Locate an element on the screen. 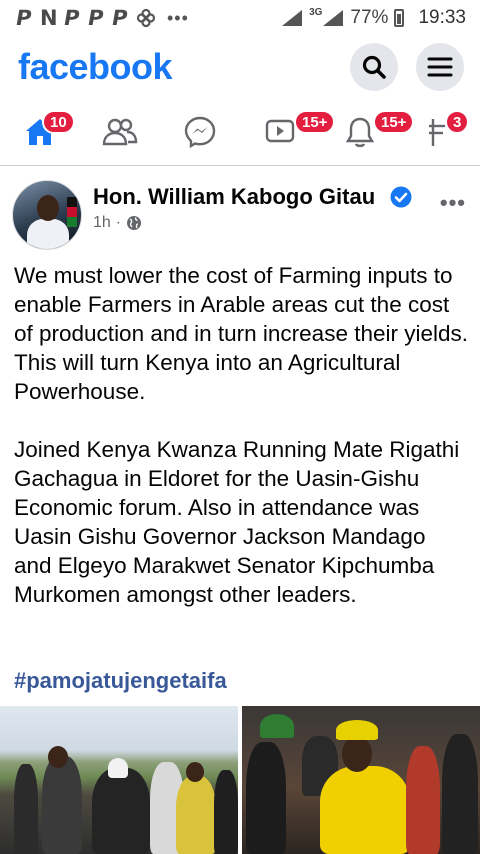  post-header: Hon. William Kabogo Gitau 1h · ••• is located at coordinates (240, 214).